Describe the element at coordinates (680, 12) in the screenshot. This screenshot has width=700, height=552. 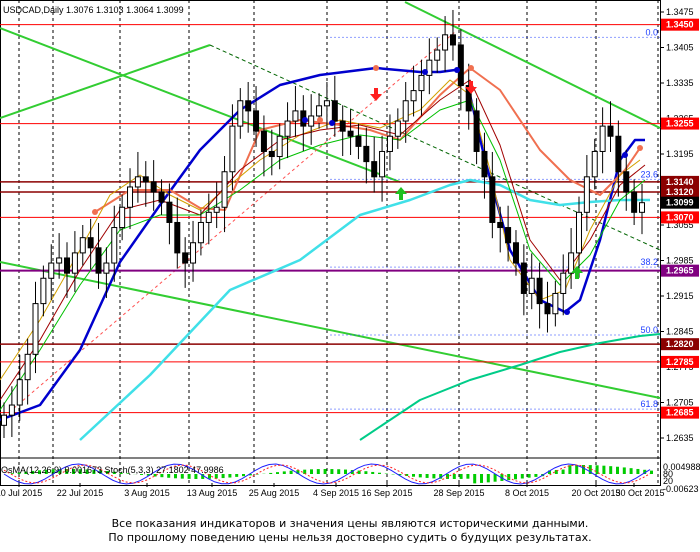
I see `y-tick-label: 1.3475` at that location.